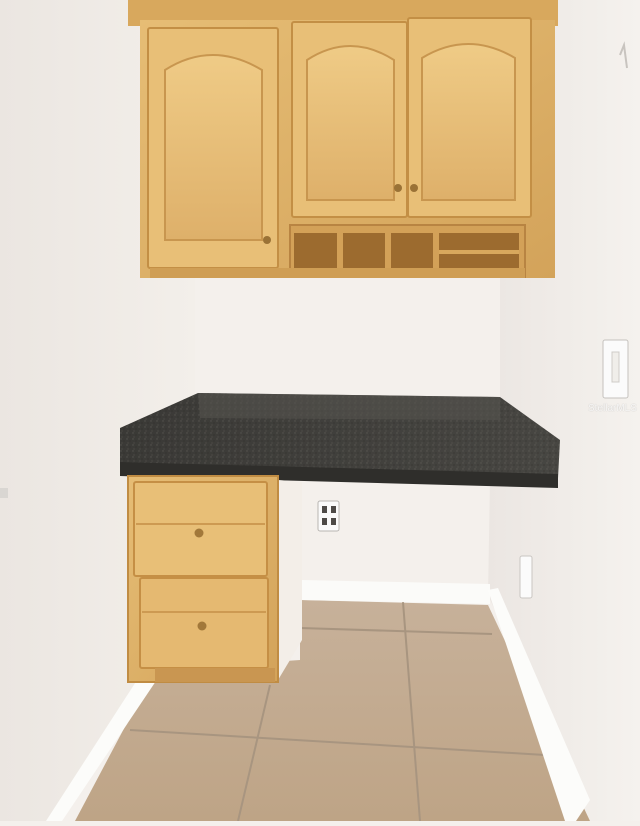  What do you see at coordinates (214, 579) in the screenshot?
I see `drawer-cabinet` at bounding box center [214, 579].